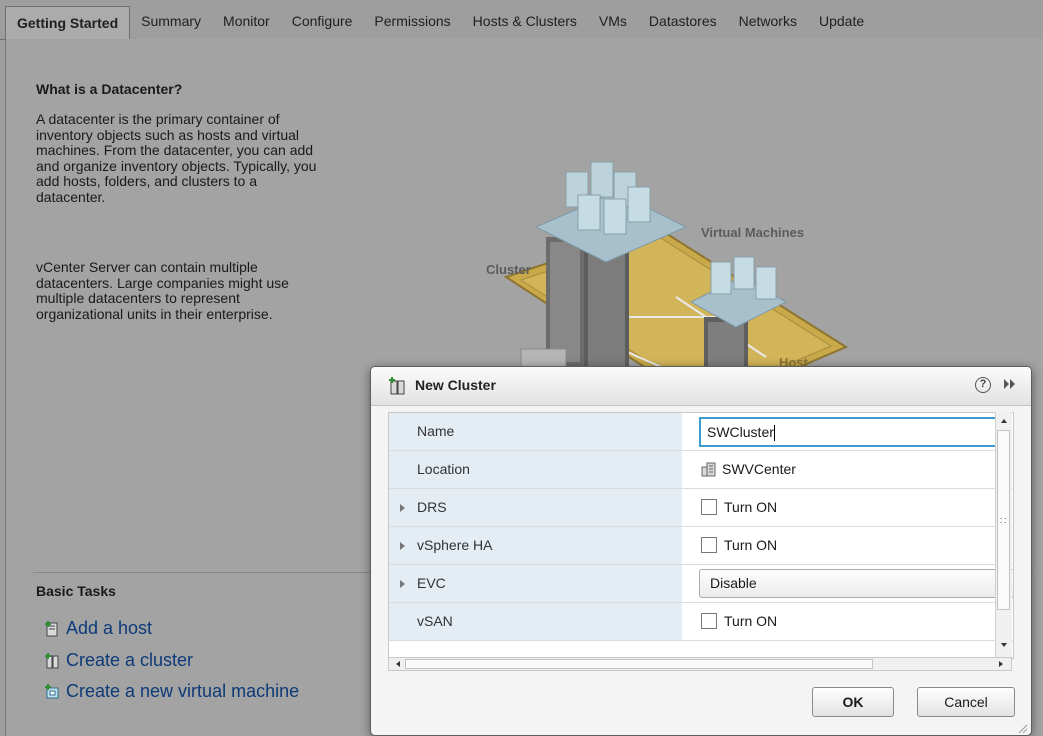  I want to click on hscrollbar-thumb, so click(639, 664).